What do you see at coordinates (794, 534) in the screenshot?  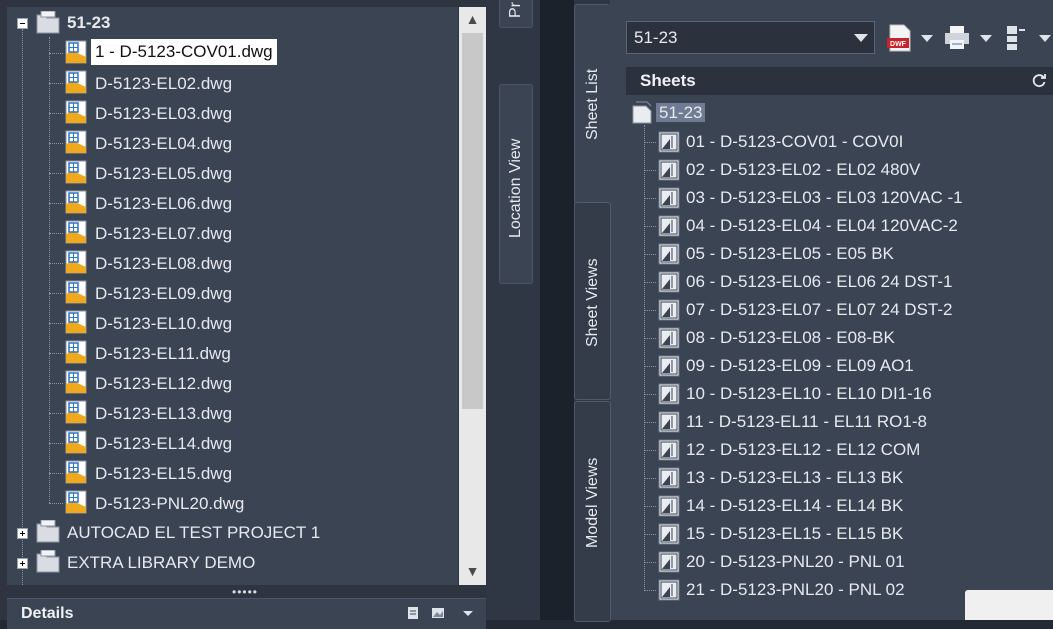 I see `sheet-item: 15 - D-5123-EL15 - EL15 BK` at bounding box center [794, 534].